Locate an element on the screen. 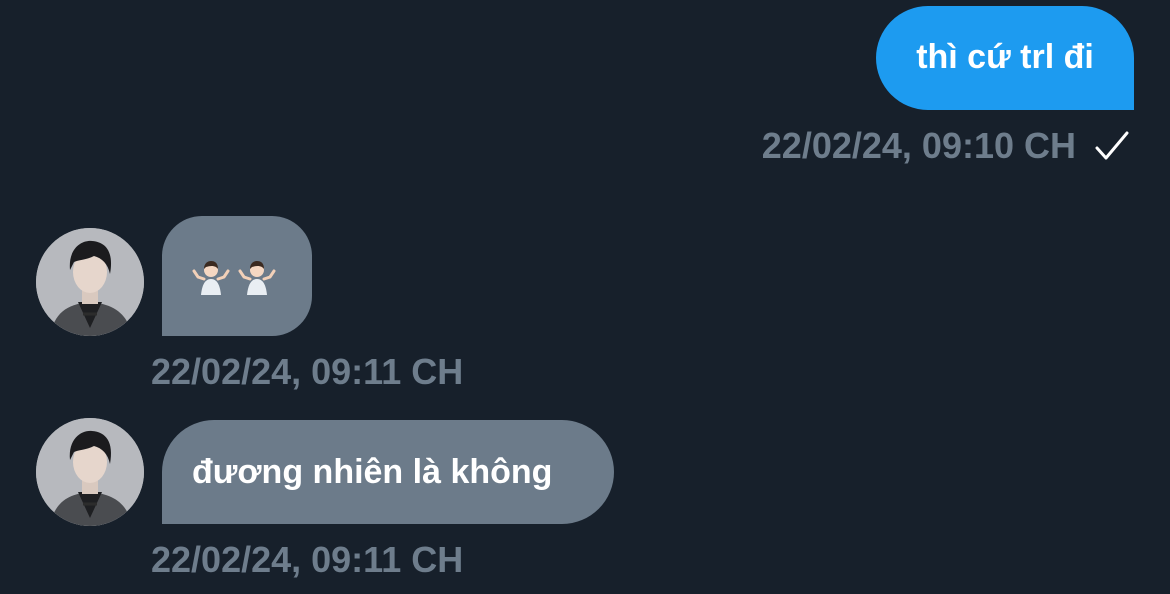 The image size is (1170, 594). incoming-message-bubble is located at coordinates (237, 276).